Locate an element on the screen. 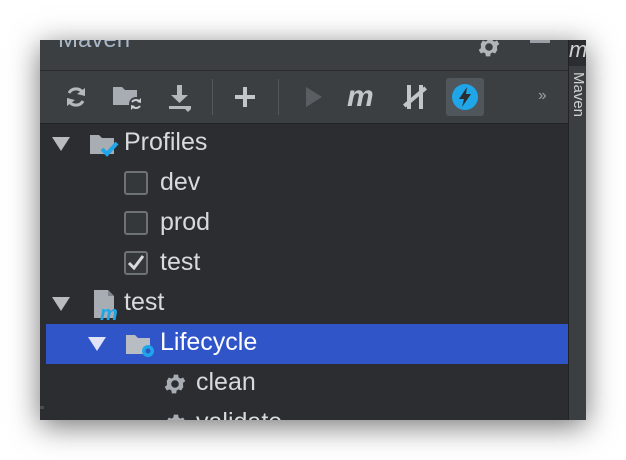 This screenshot has width=626, height=460. minimize-button is located at coordinates (540, 41).